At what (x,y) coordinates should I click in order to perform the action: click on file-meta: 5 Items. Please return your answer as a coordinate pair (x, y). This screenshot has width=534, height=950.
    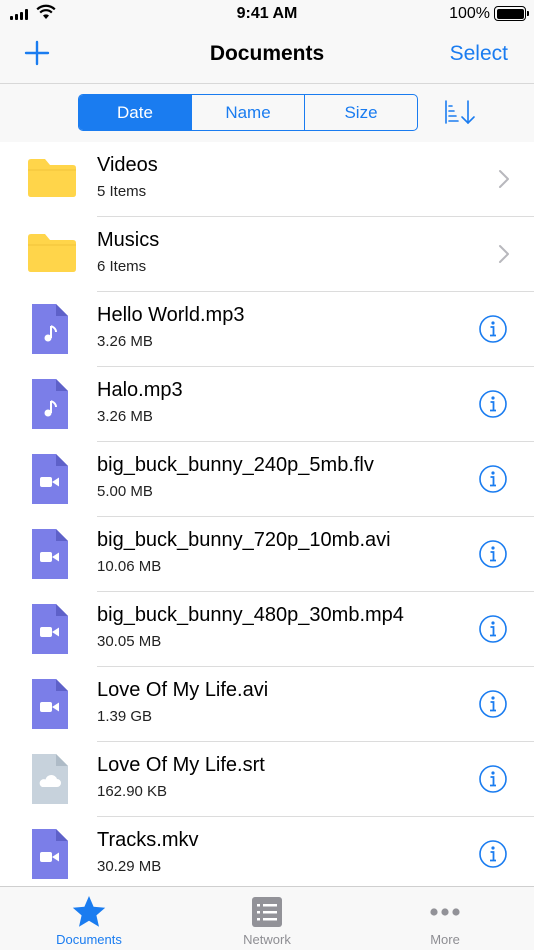
    Looking at the image, I should click on (122, 191).